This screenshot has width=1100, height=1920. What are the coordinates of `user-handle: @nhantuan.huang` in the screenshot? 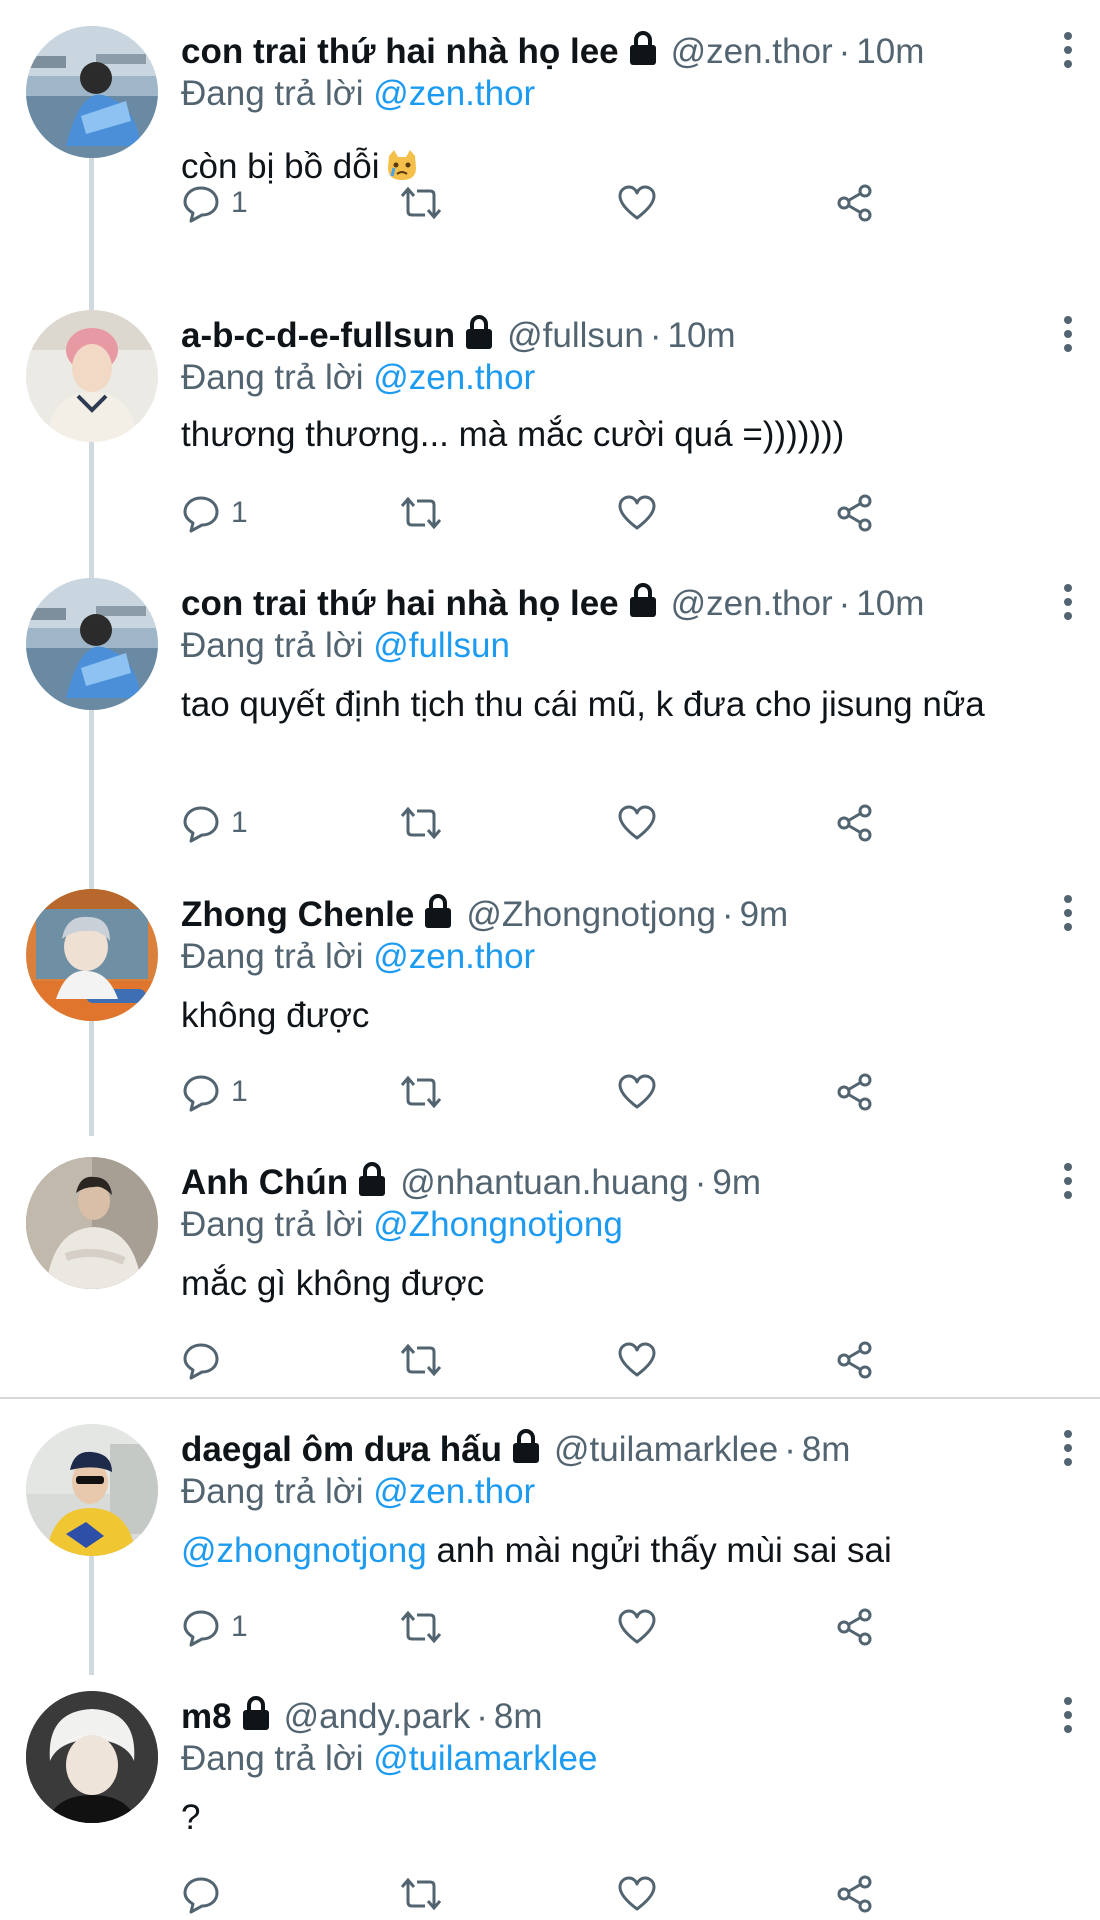 It's located at (544, 1182).